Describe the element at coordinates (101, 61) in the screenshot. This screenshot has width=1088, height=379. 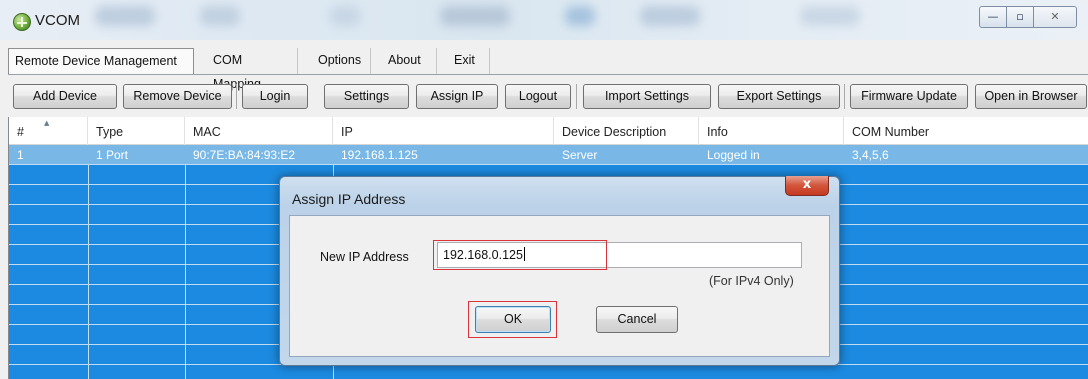
I see `tab-remote-device-management: Remote Device Management` at that location.